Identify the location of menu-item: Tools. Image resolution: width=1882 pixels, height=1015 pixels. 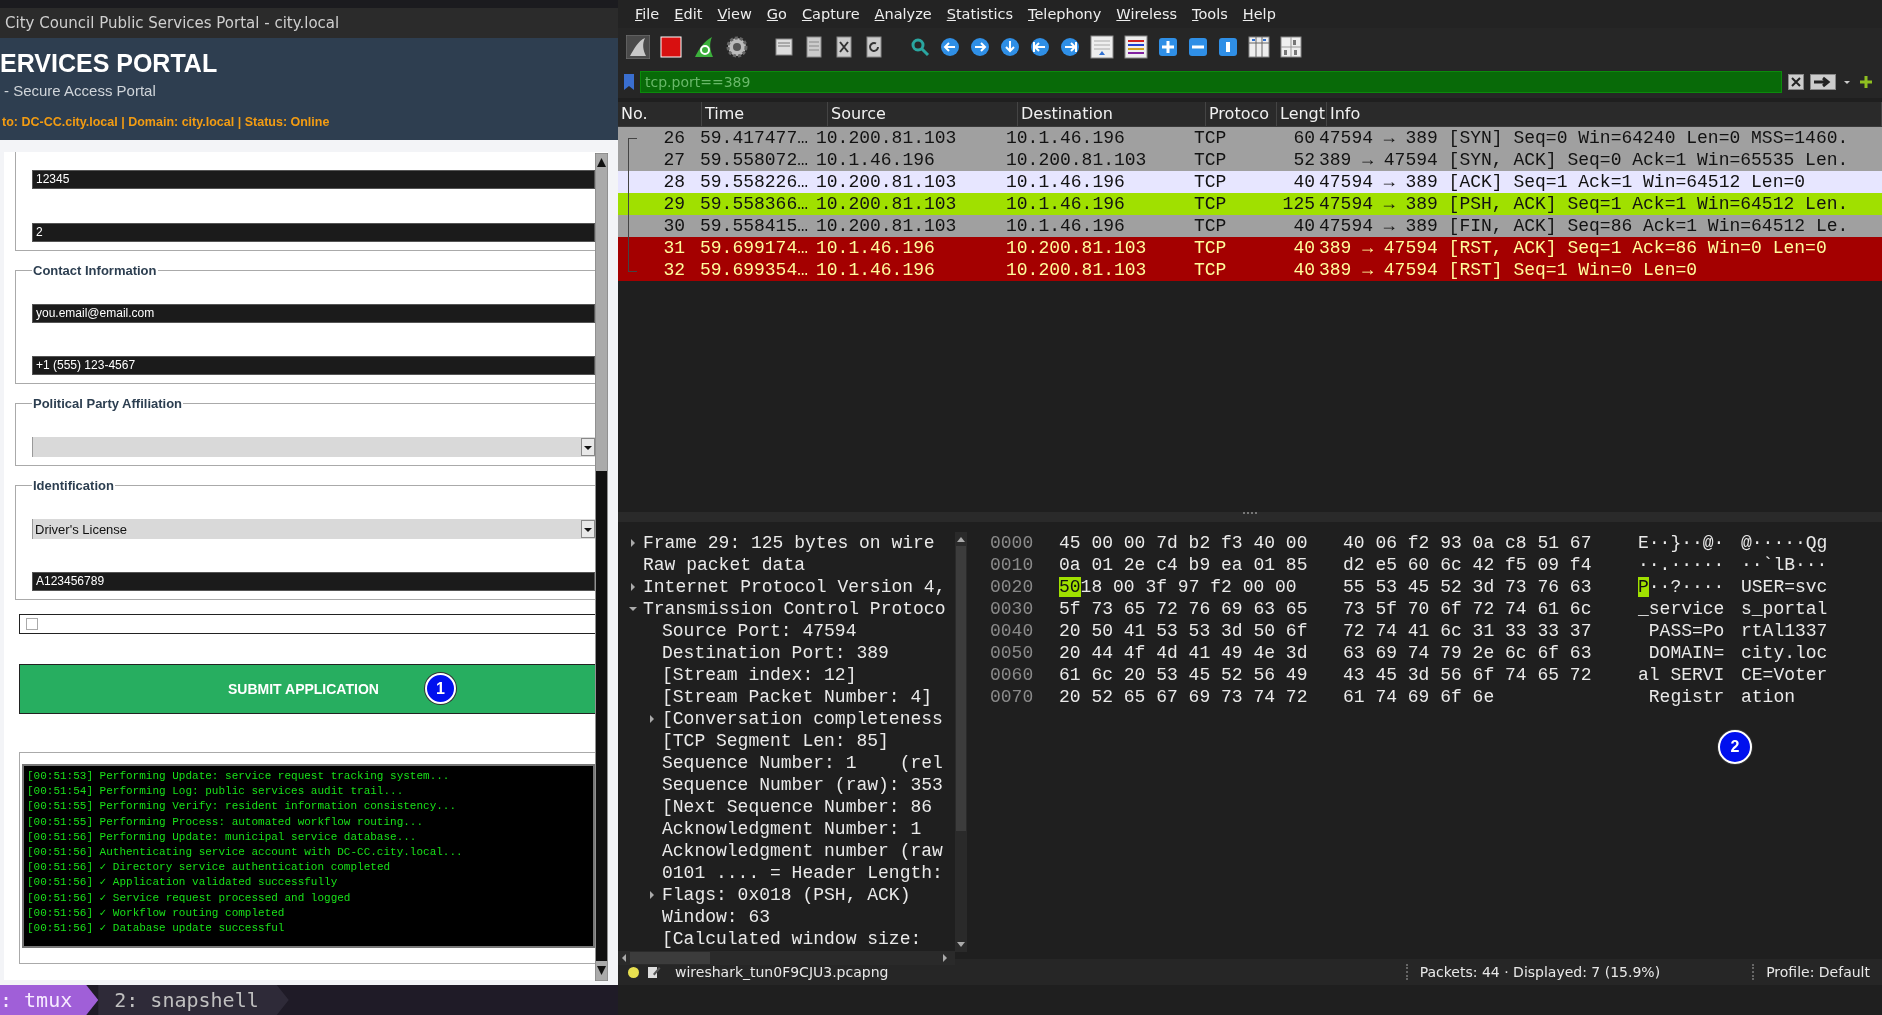
(1210, 14).